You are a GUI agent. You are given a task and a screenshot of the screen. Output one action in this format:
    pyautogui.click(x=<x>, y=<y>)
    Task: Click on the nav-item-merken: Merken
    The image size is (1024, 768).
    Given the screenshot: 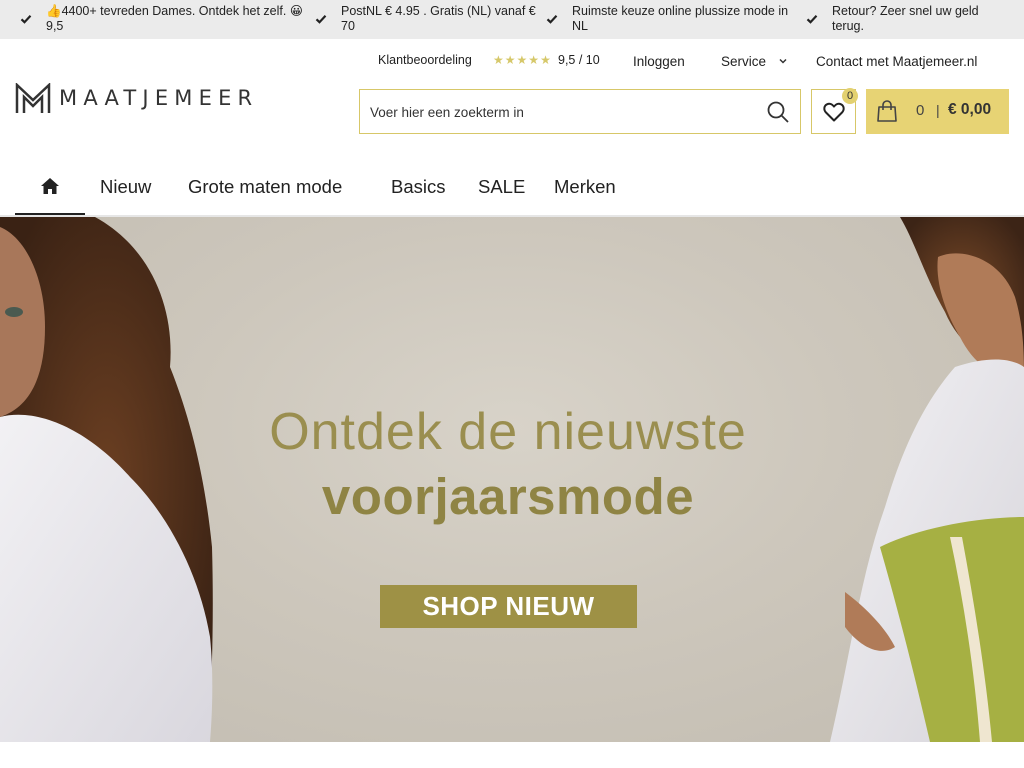 What is the action you would take?
    pyautogui.click(x=585, y=187)
    